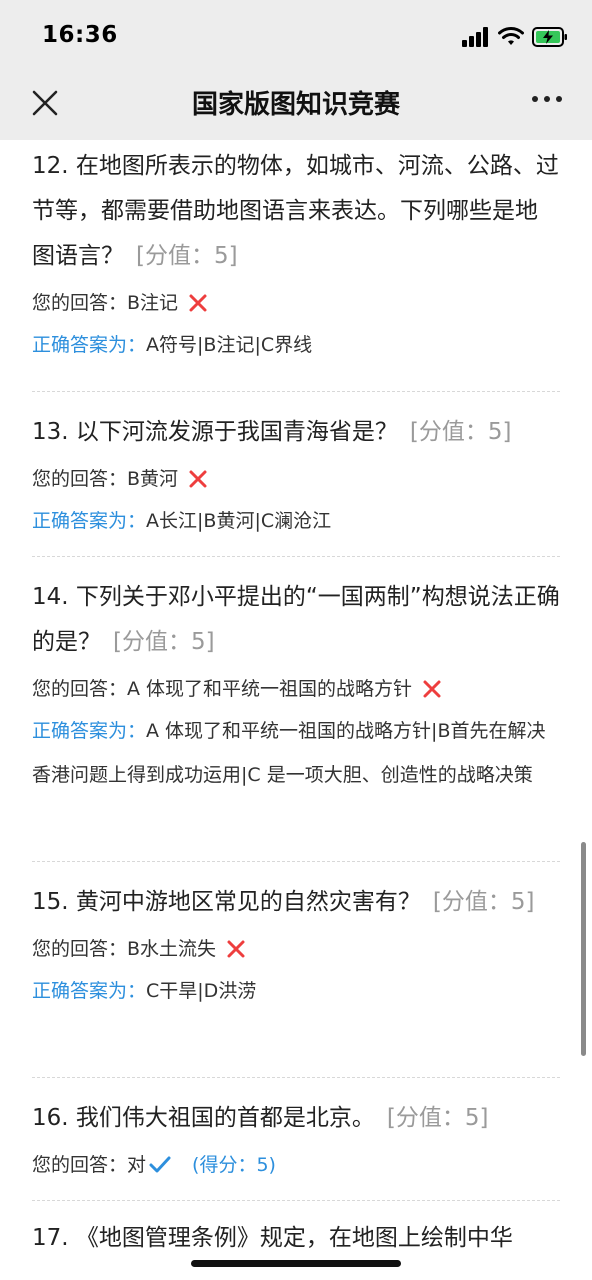  Describe the element at coordinates (283, 902) in the screenshot. I see `question-title: 15. 黄河中游地区常见的自然灾害有？ [分值：5]` at that location.